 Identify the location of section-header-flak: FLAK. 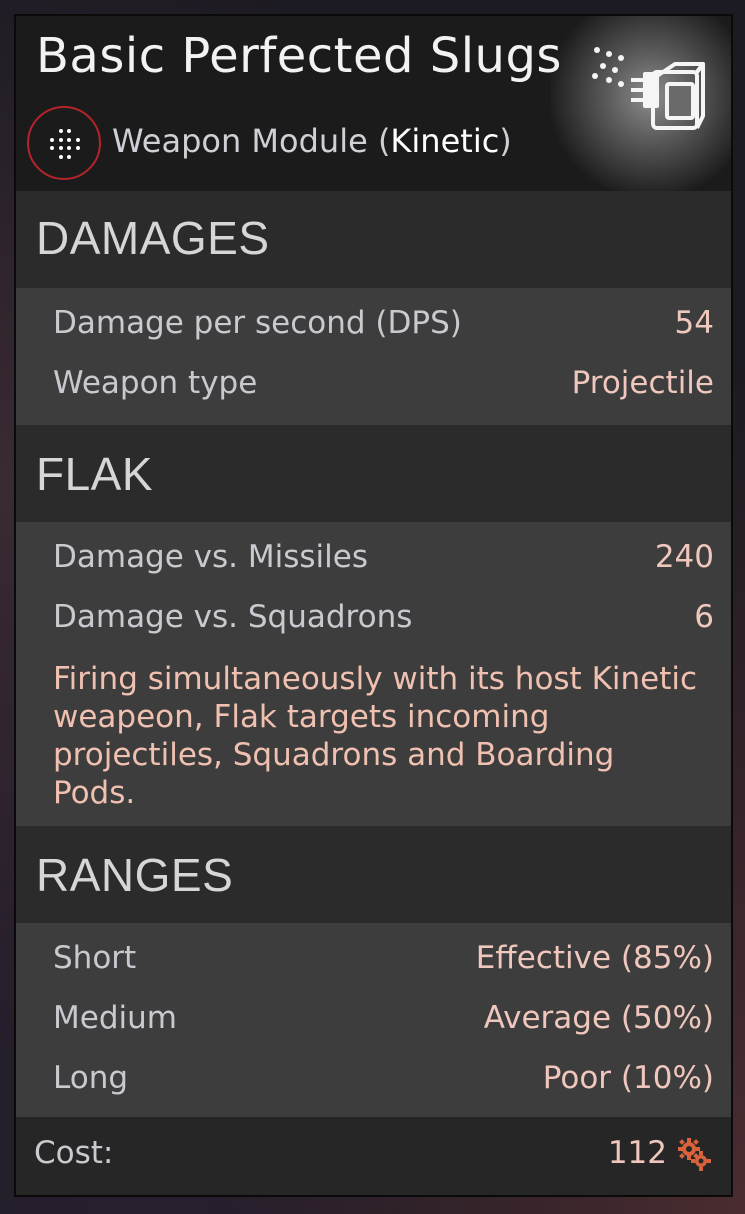
(373, 473).